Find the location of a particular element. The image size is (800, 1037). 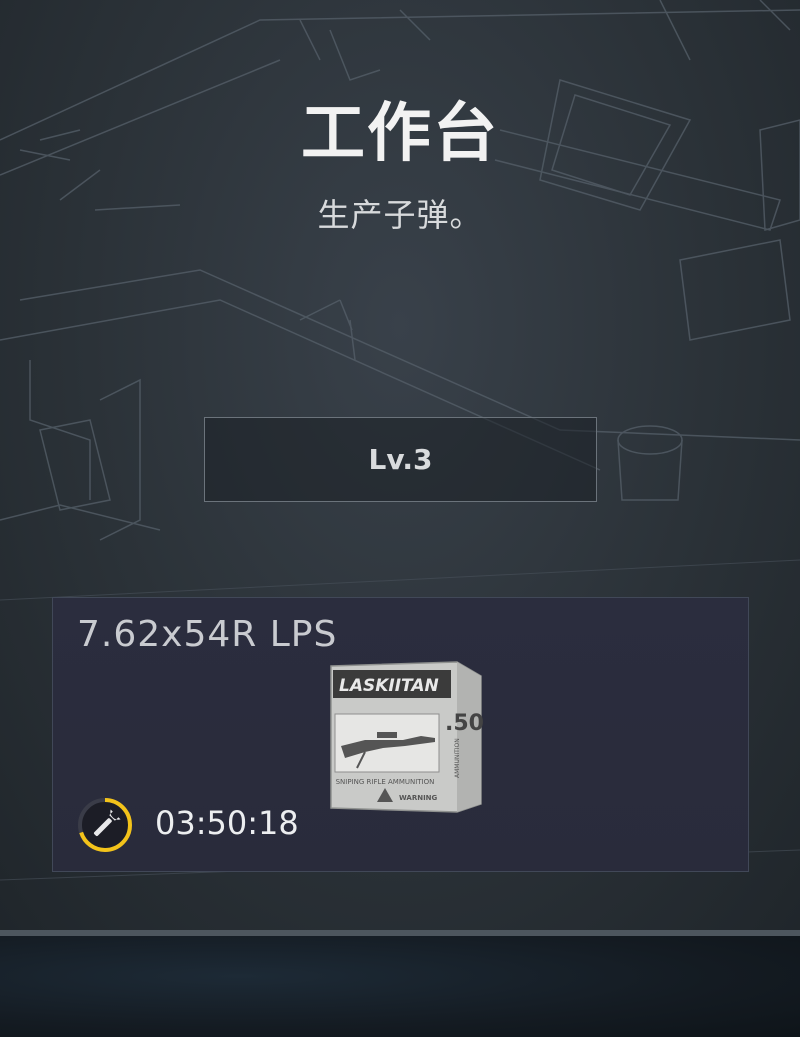

level-button: Lv.3 is located at coordinates (400, 459).